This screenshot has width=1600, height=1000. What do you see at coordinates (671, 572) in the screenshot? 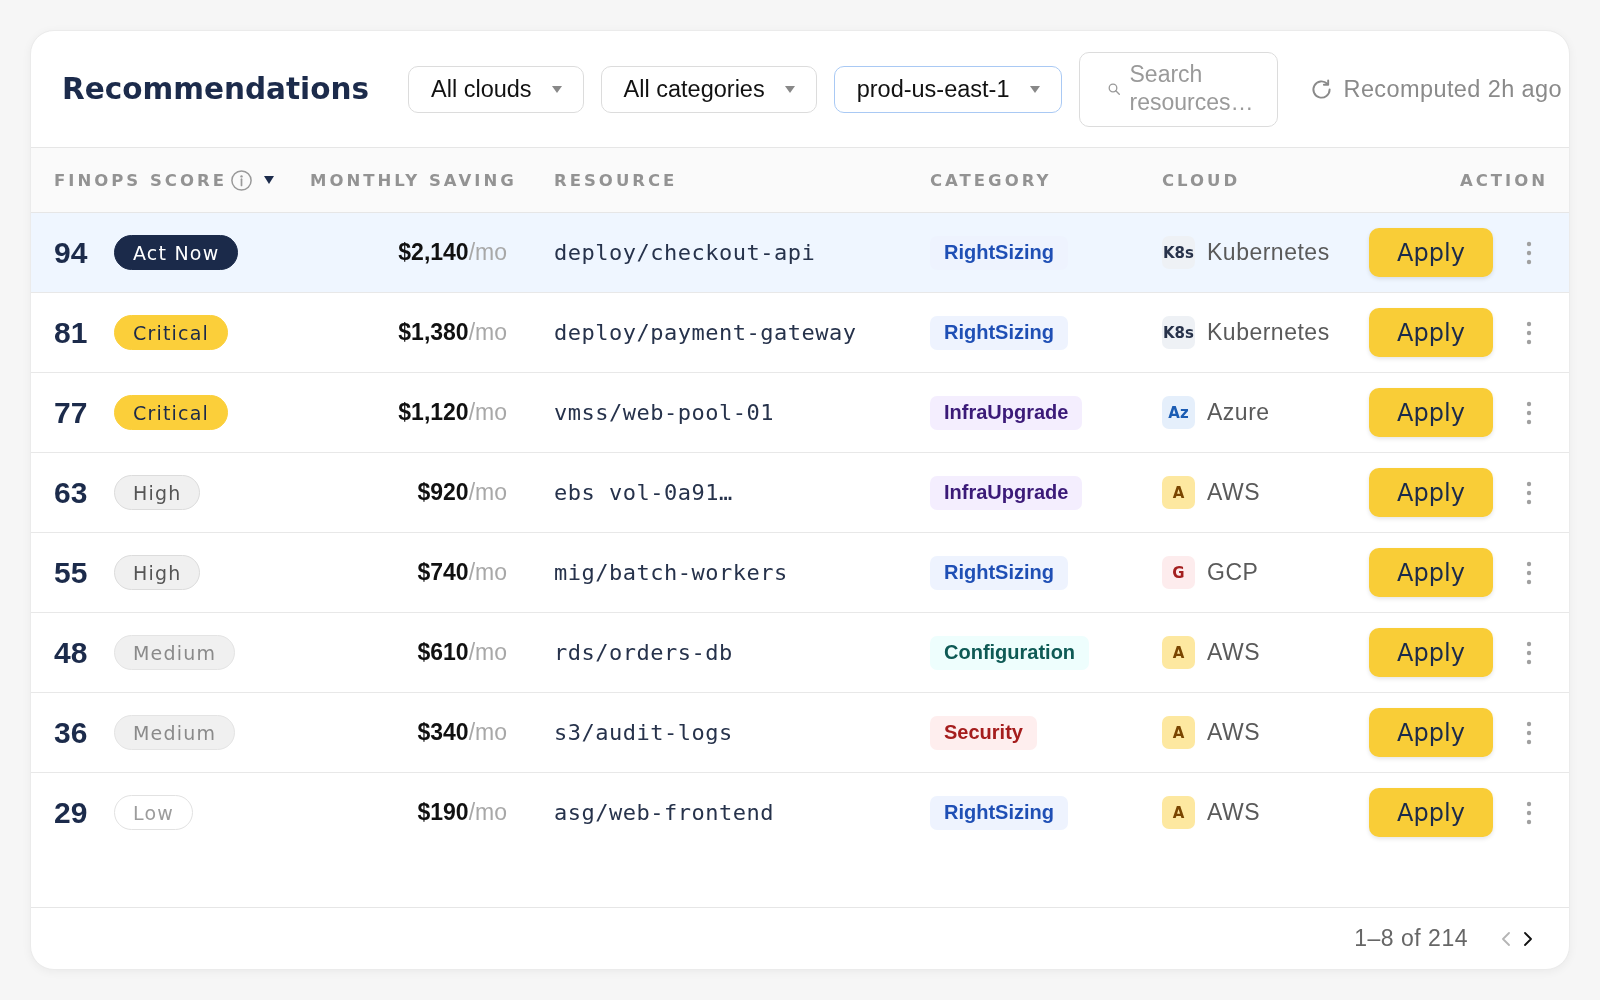
I see `resource-name: mig/batch-workers` at bounding box center [671, 572].